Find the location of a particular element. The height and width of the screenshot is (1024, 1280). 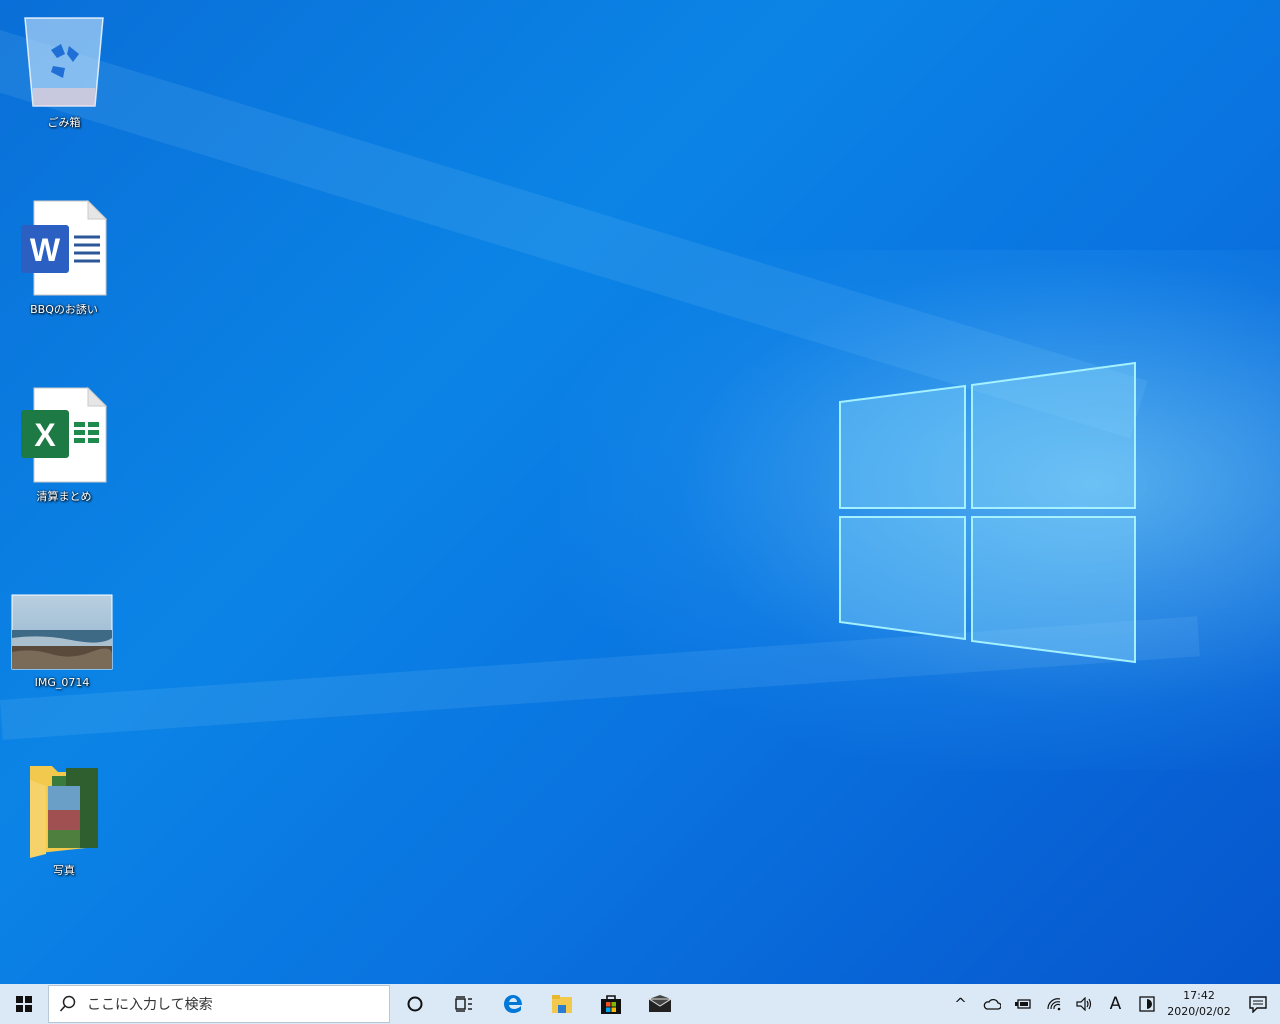

onedrive-button is located at coordinates (991, 1004).